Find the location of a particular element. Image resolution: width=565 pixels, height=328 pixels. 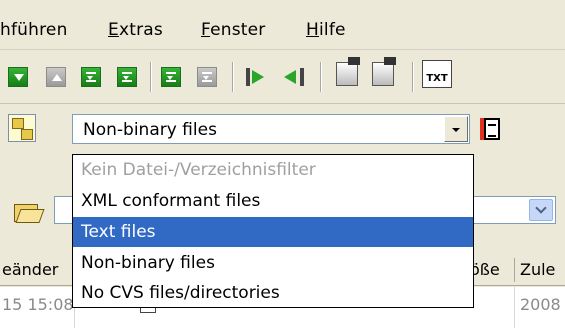

arrow-up-icon is located at coordinates (56, 77).